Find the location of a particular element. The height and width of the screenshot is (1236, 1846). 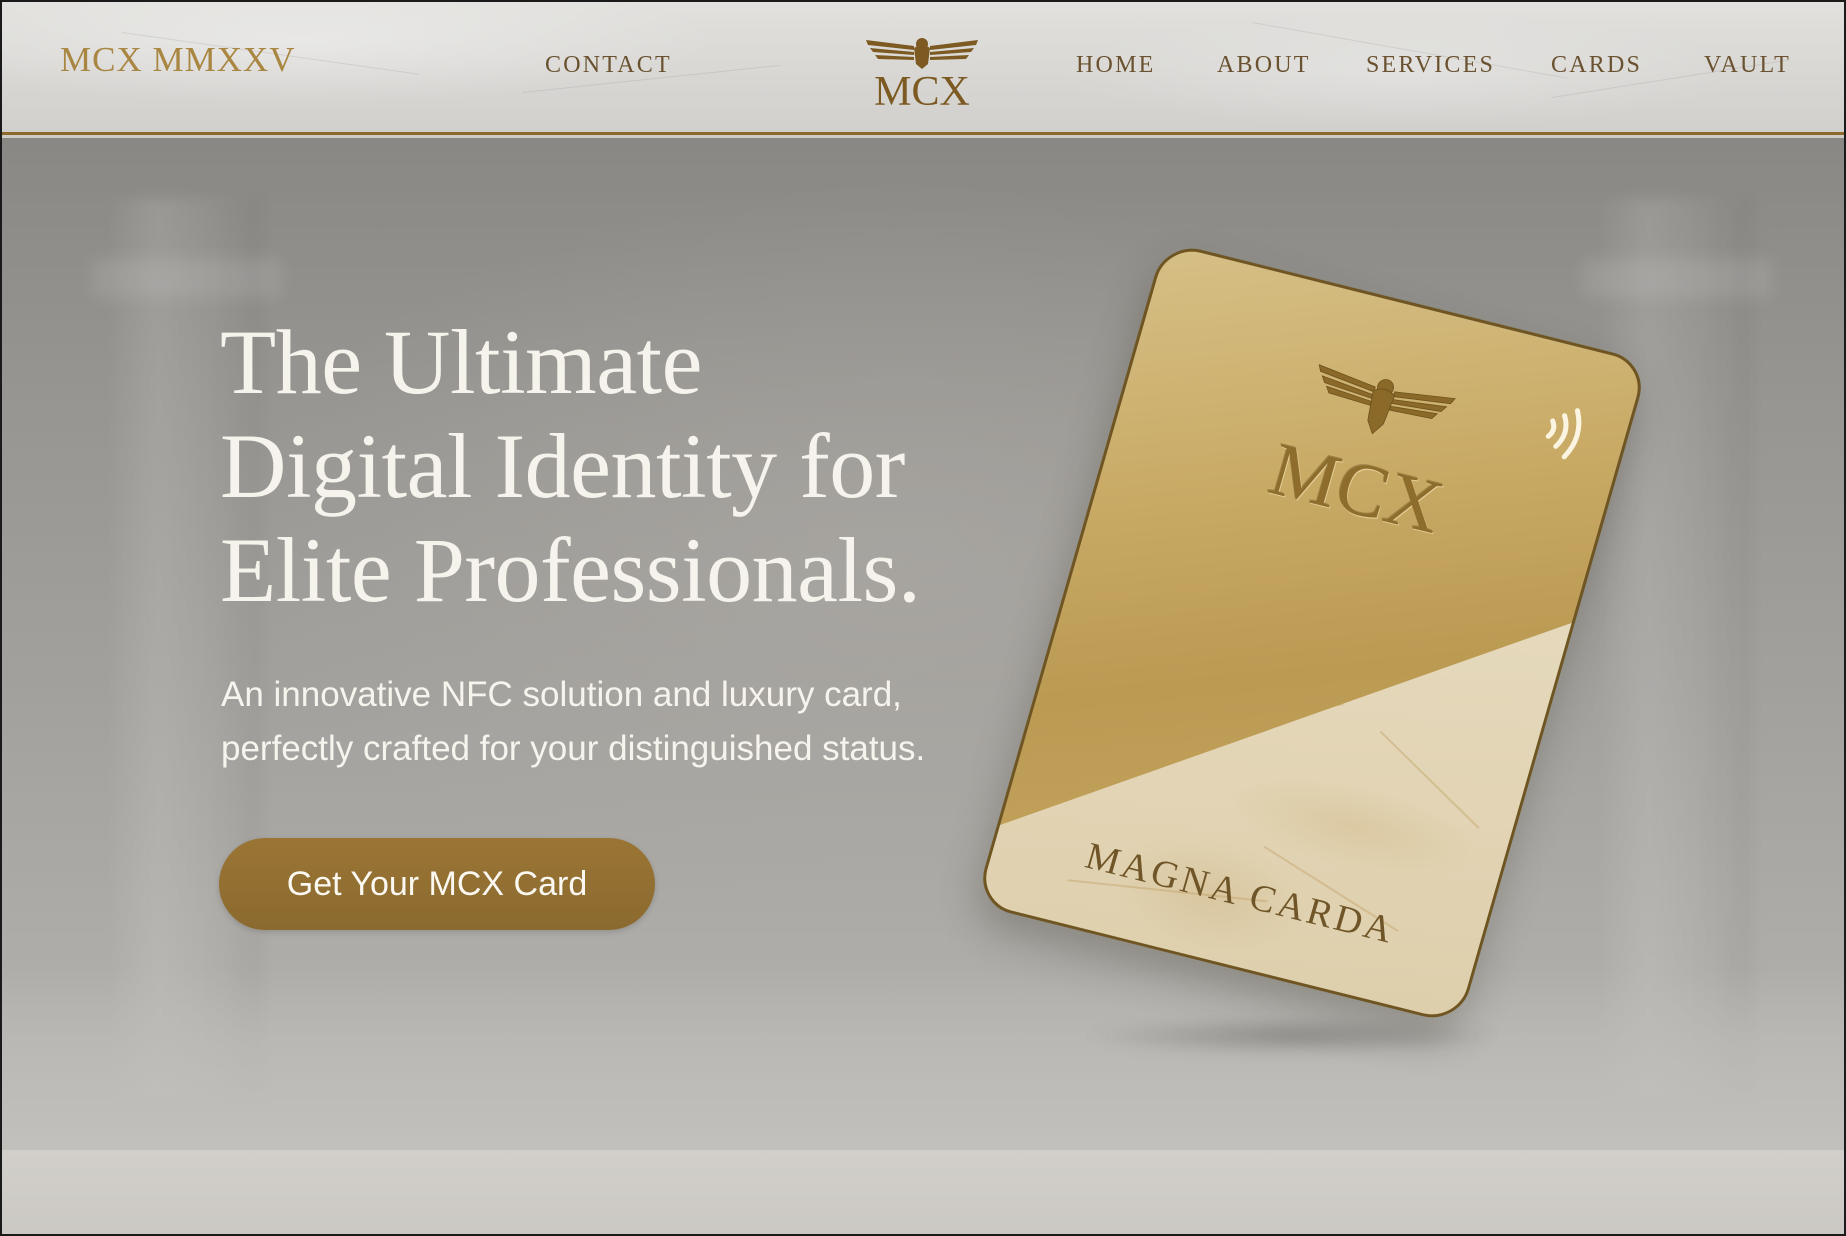

logo: MCX is located at coordinates (922, 74).